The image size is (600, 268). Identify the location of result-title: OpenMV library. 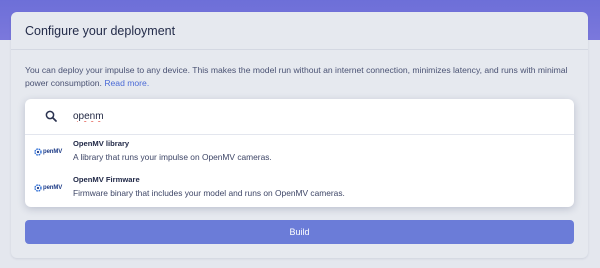
(101, 143).